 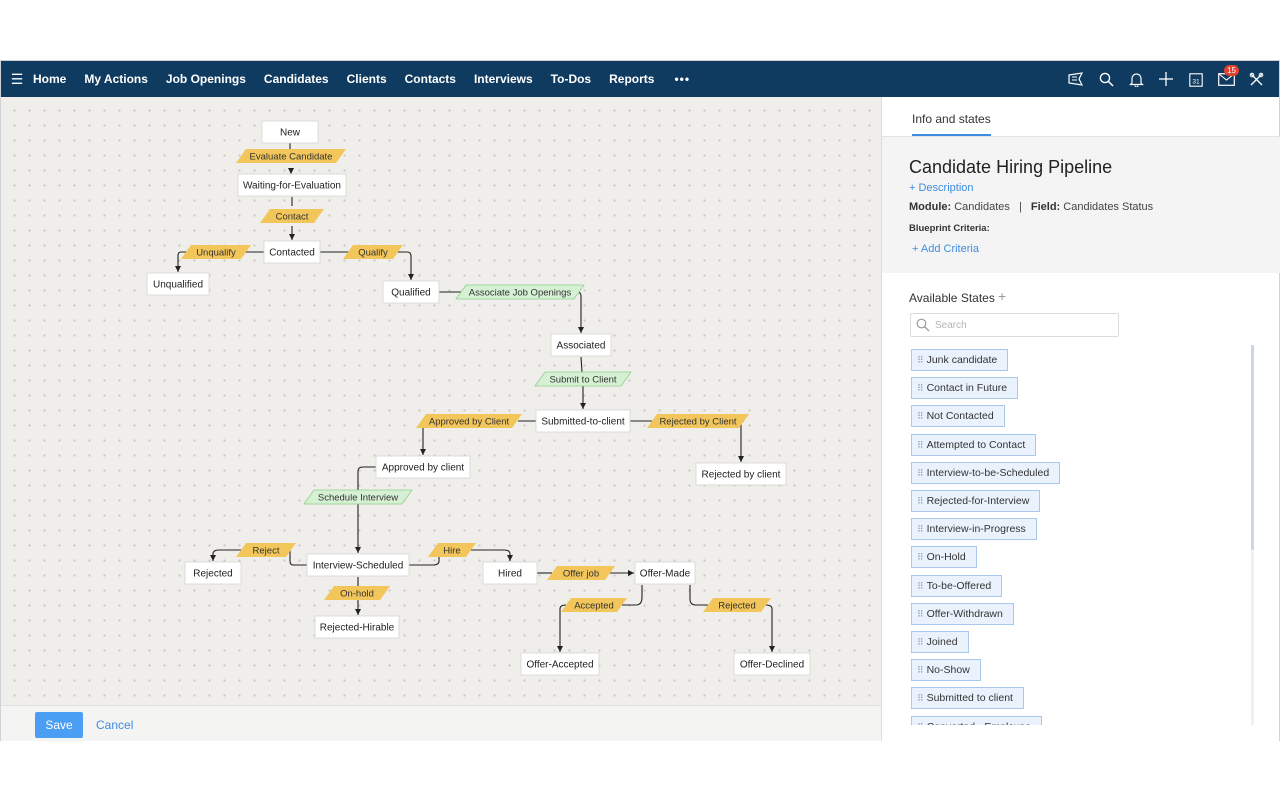 I want to click on settings-tools-icon, so click(x=1256, y=79).